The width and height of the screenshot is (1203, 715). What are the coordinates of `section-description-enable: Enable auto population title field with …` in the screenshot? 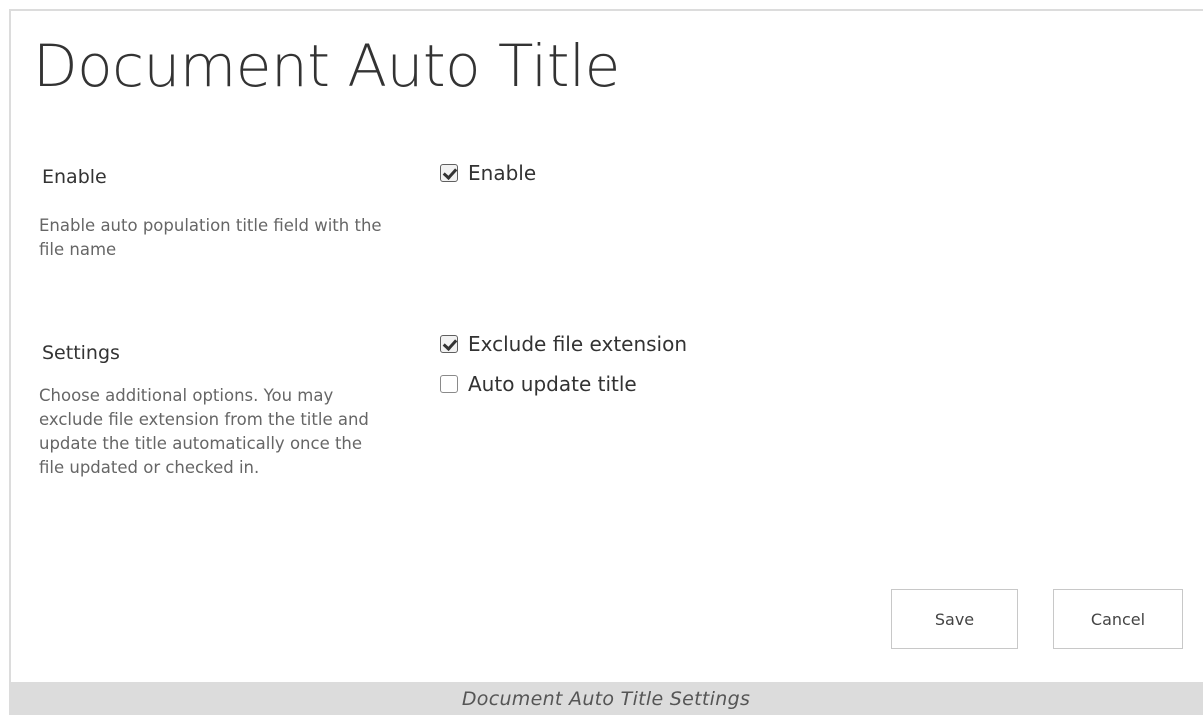 It's located at (210, 237).